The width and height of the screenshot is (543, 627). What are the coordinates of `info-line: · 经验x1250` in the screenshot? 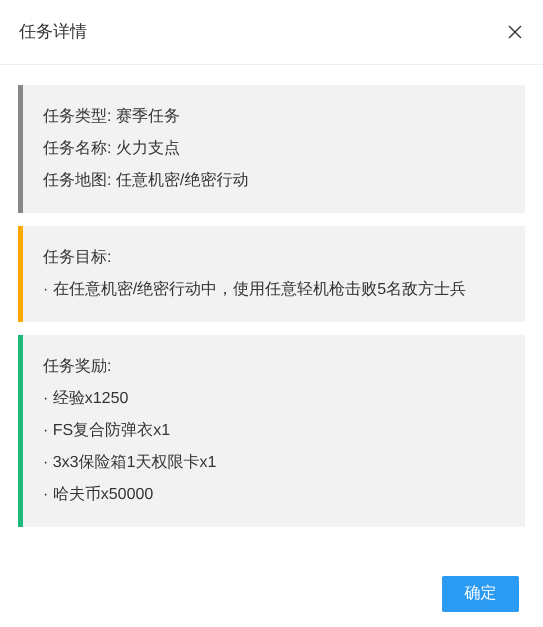 It's located at (86, 399).